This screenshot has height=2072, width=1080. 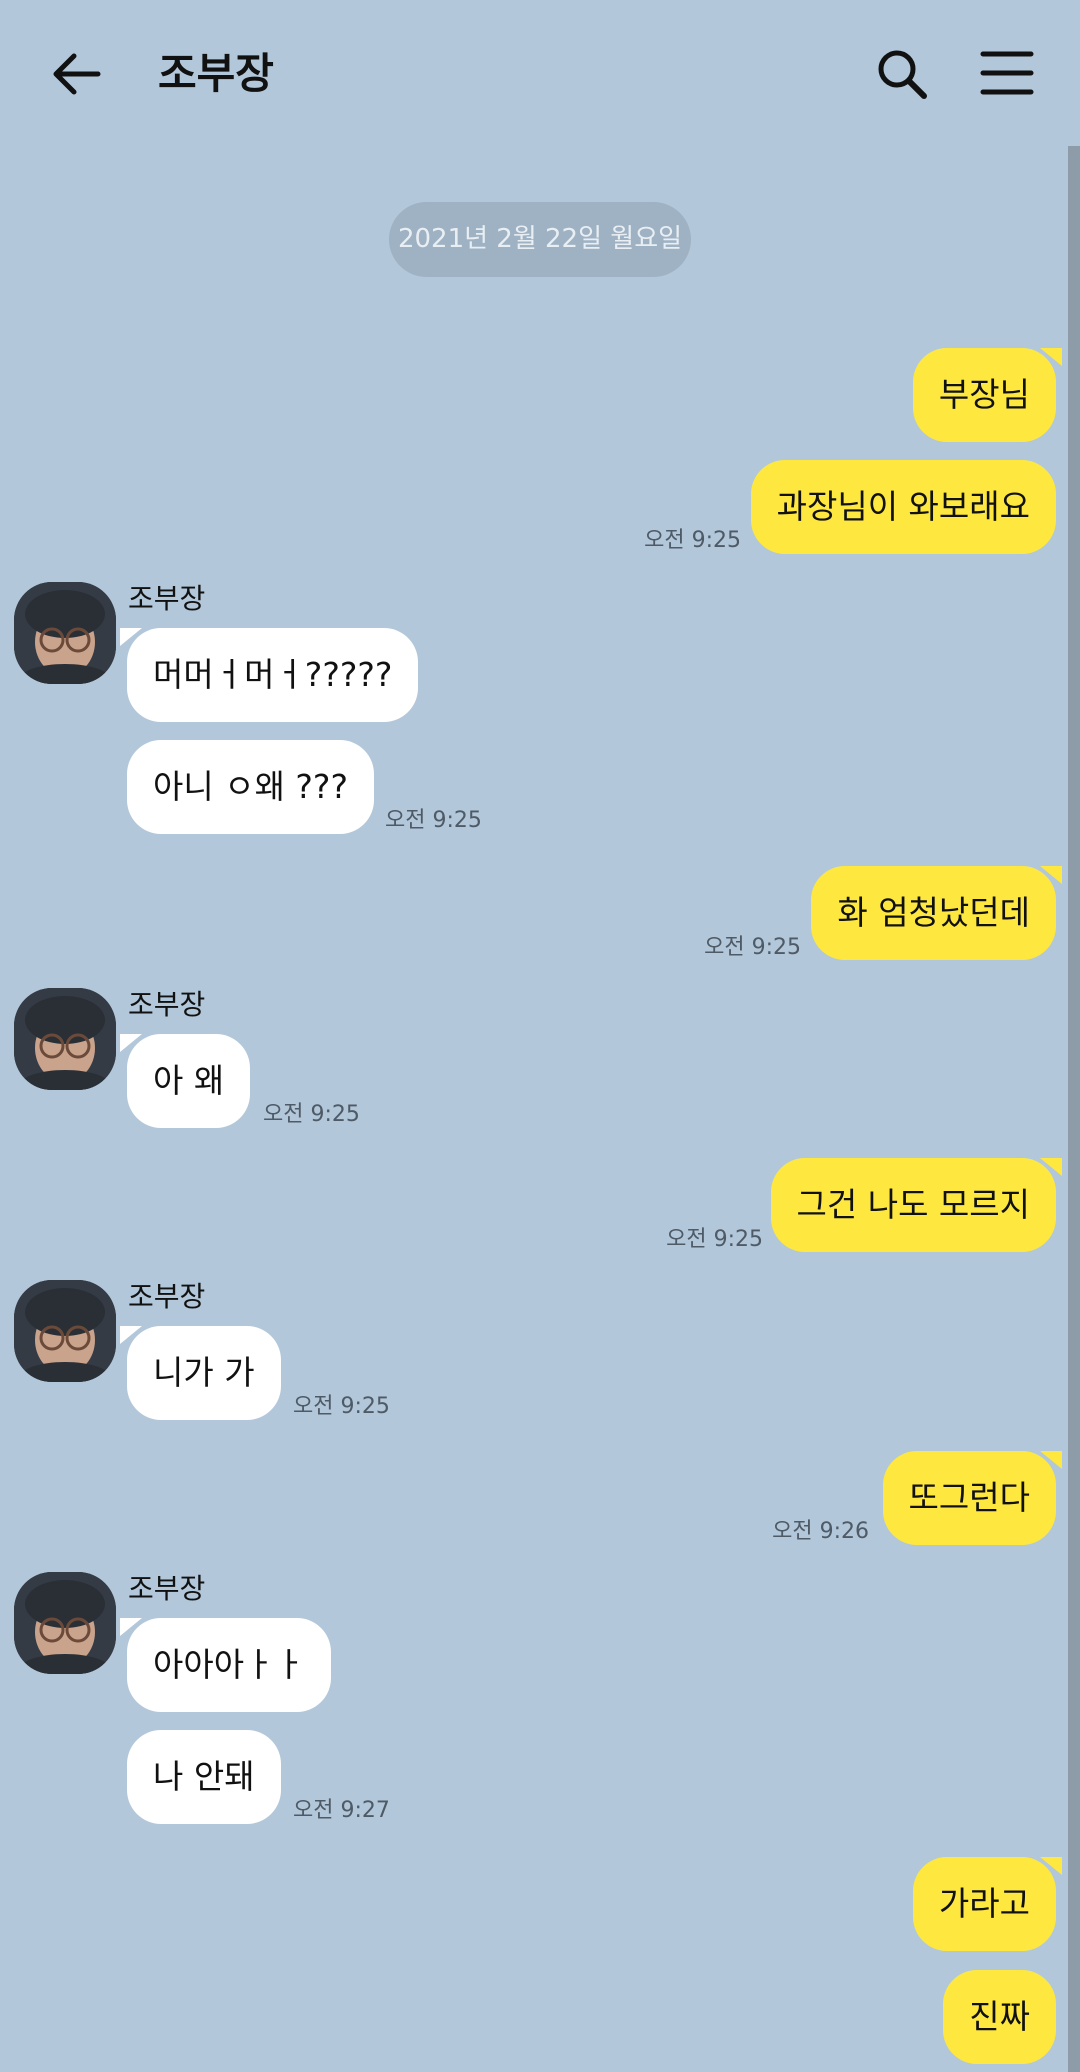 What do you see at coordinates (341, 1810) in the screenshot?
I see `message-time: 오전 9:27` at bounding box center [341, 1810].